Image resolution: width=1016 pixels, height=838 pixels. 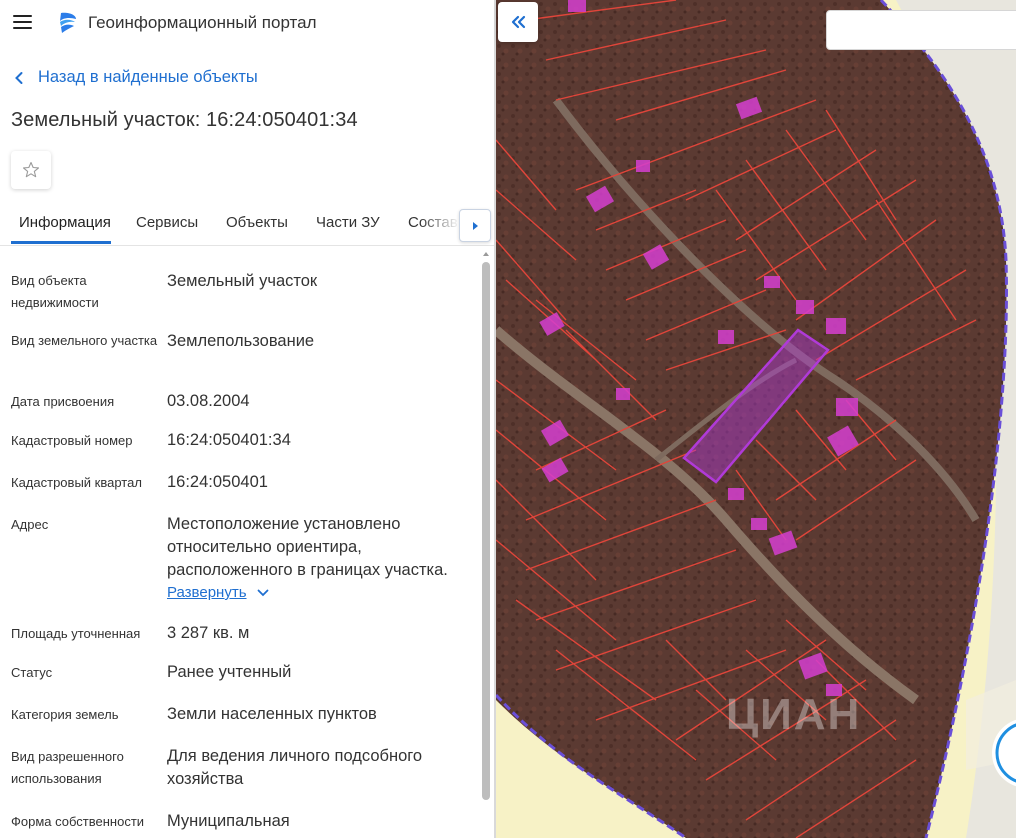 I want to click on field-label: Дата присвоения, so click(x=63, y=401).